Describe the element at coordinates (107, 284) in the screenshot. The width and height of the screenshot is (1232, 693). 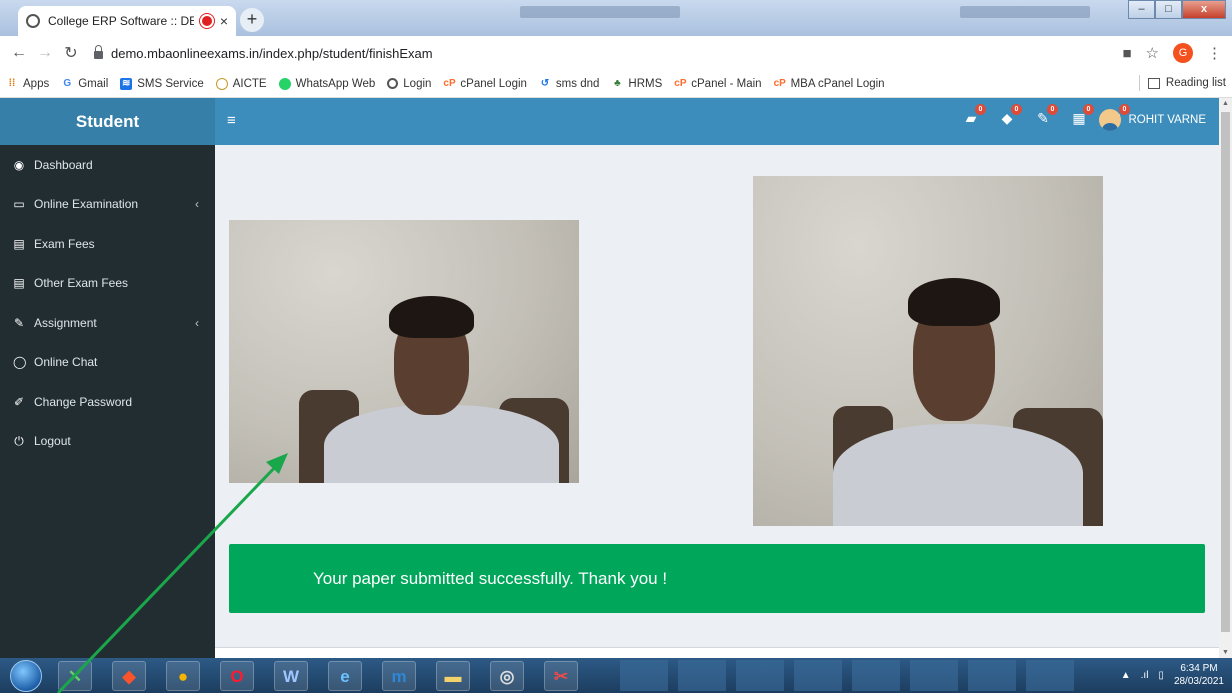
I see `sidebar-item-other-exam-fees: ▤ Other Exam Fees` at that location.